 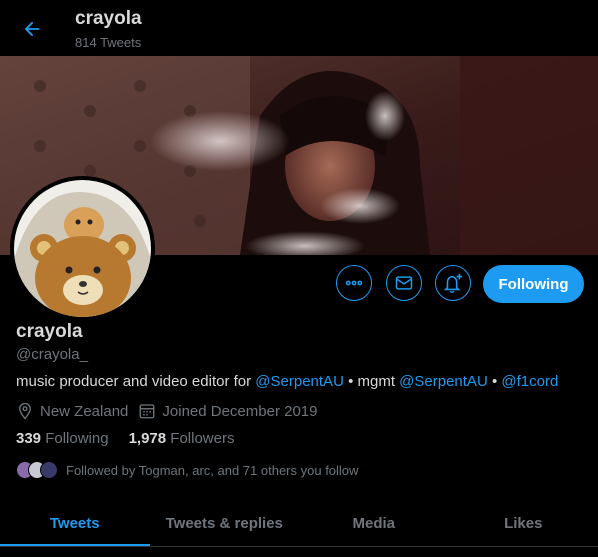 I want to click on profile-meta: New Zealand Joined December 2019, so click(x=172, y=411).